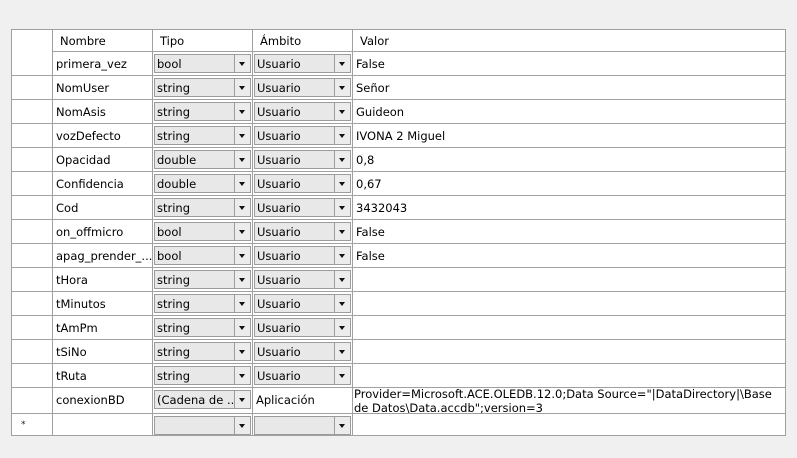  Describe the element at coordinates (569, 64) in the screenshot. I see `value-cell: False` at that location.